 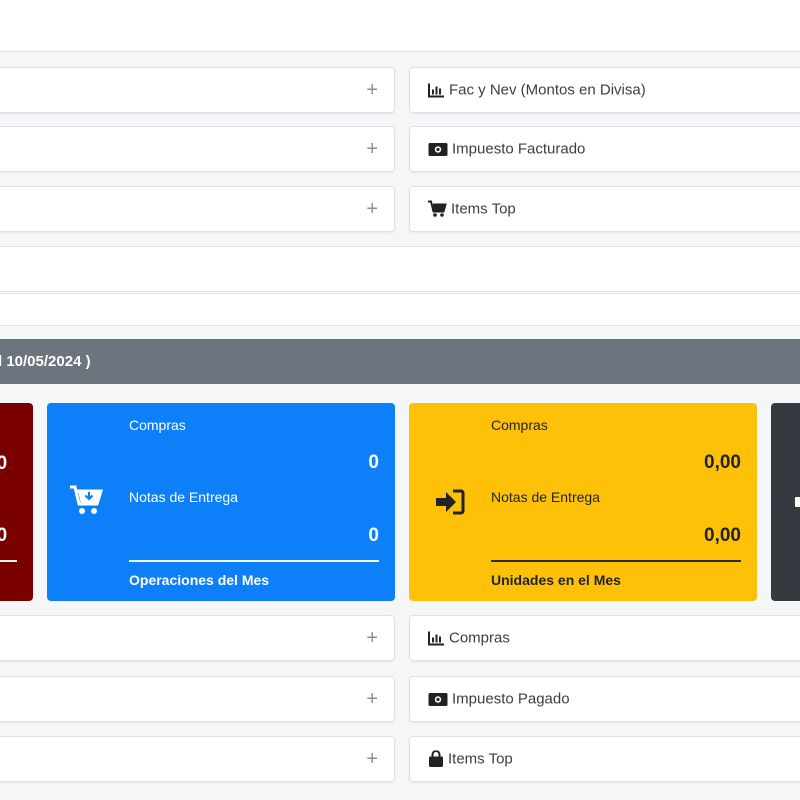 I want to click on card-impuesto-facturado: Impuesto Facturado, so click(x=604, y=149).